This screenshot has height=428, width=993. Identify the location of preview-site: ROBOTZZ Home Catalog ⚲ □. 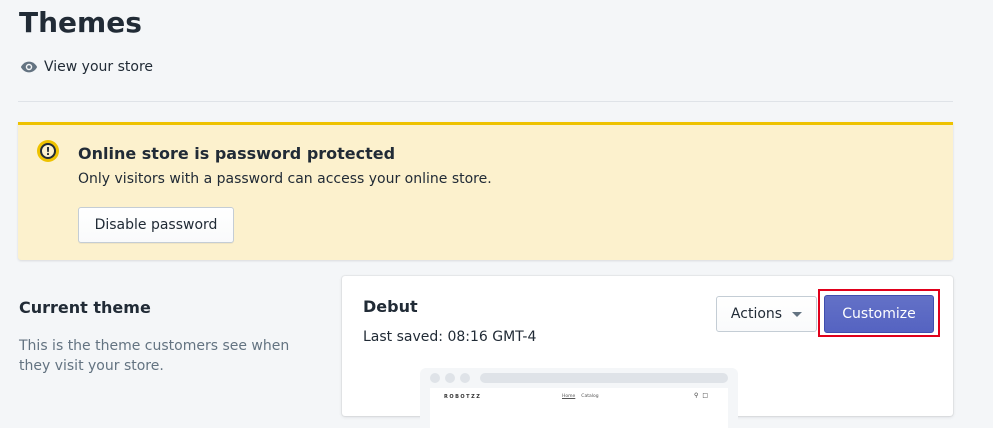
(579, 408).